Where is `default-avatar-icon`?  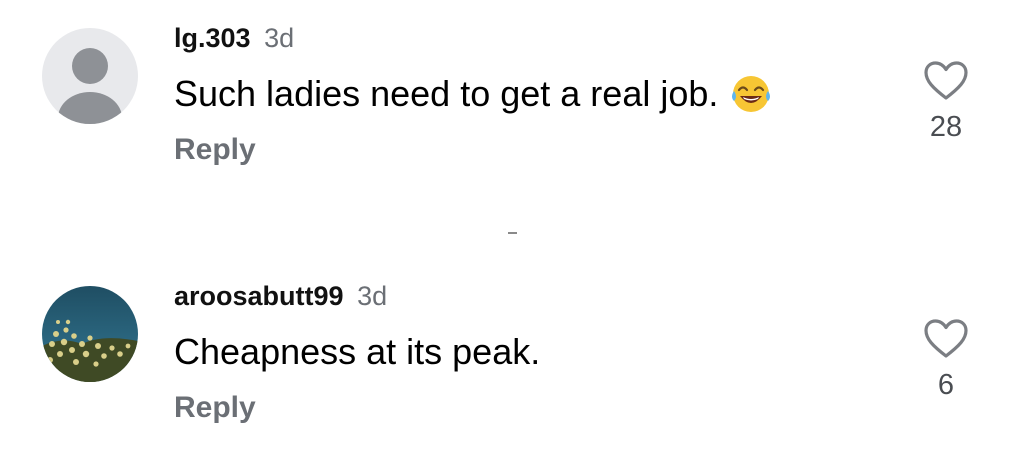
default-avatar-icon is located at coordinates (90, 76).